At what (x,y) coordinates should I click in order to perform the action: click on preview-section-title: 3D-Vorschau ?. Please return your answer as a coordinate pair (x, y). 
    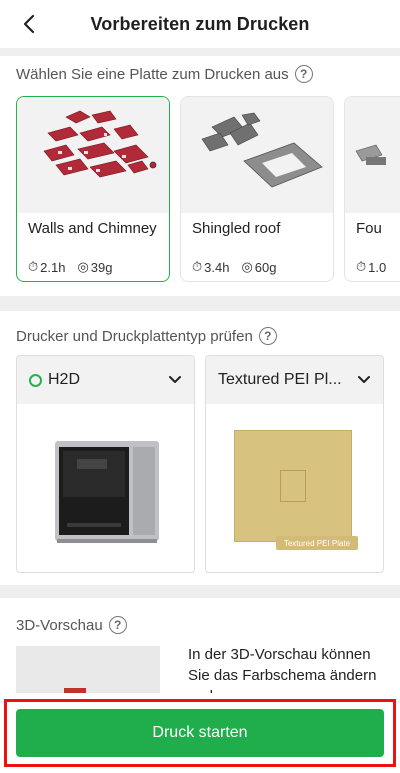
    Looking at the image, I should click on (71, 625).